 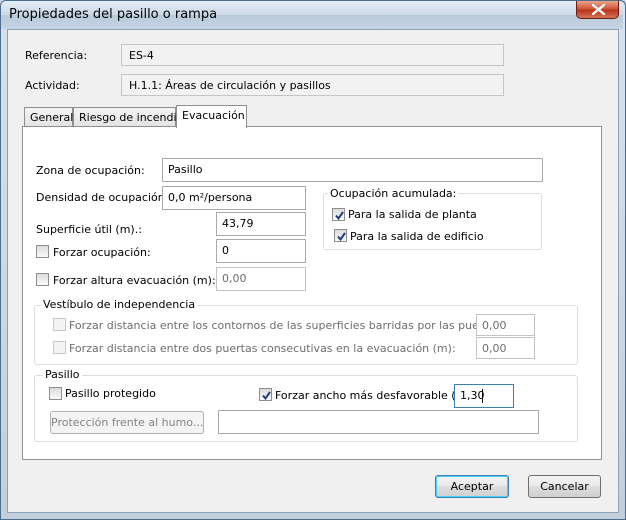 I want to click on referencia-field: ES-4, so click(x=312, y=55).